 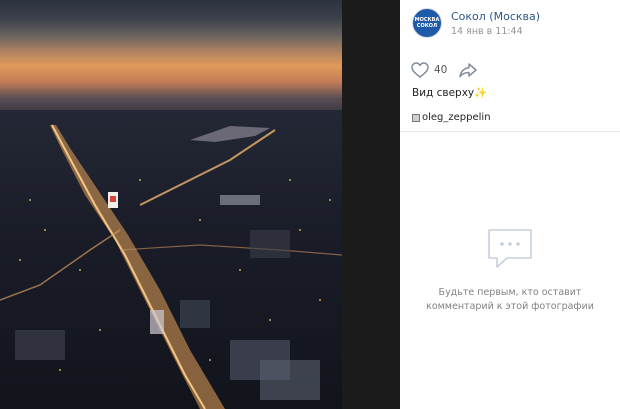 I want to click on photo-author-name: oleg_zeppelin, so click(x=456, y=117).